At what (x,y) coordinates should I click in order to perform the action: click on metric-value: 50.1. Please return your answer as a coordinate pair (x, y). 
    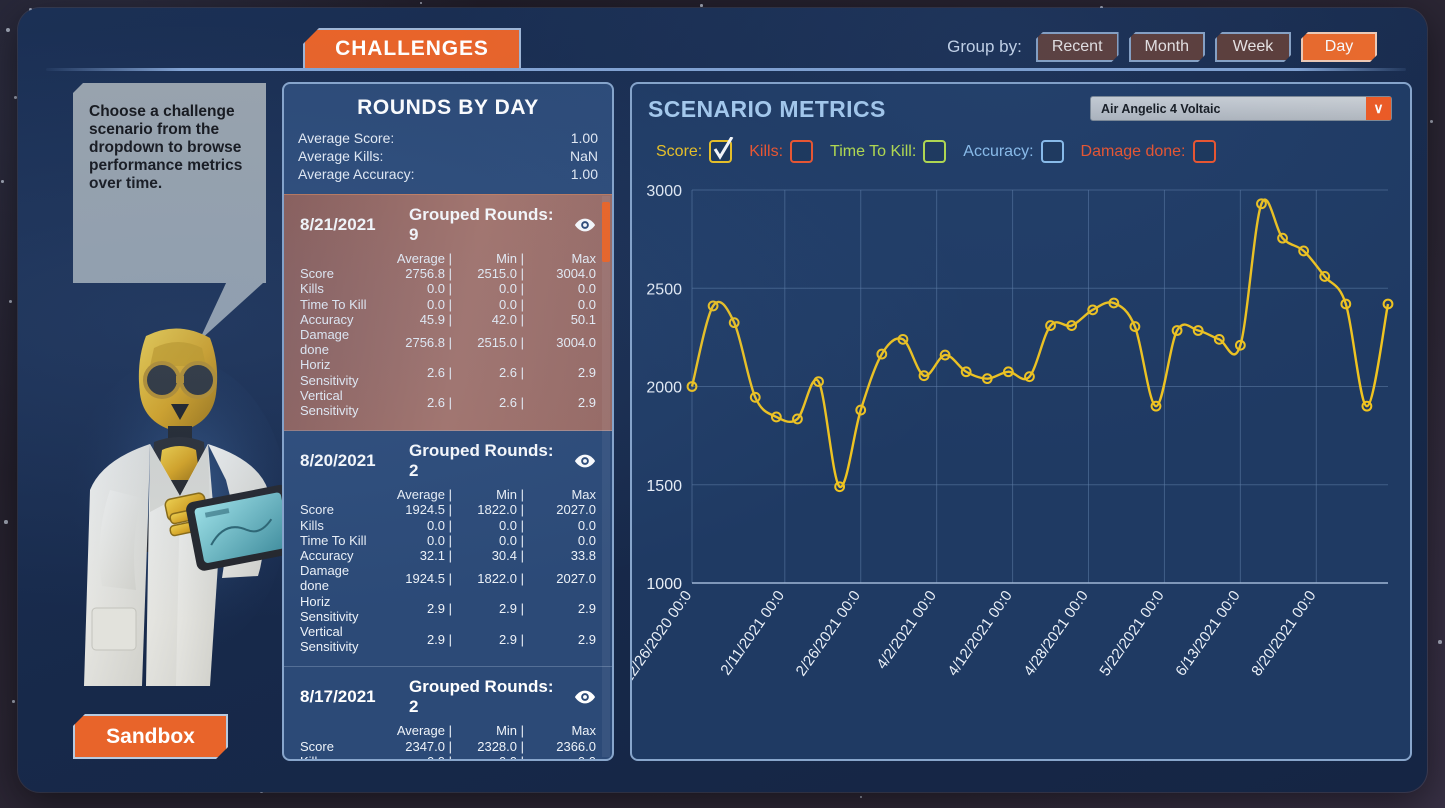
    Looking at the image, I should click on (583, 319).